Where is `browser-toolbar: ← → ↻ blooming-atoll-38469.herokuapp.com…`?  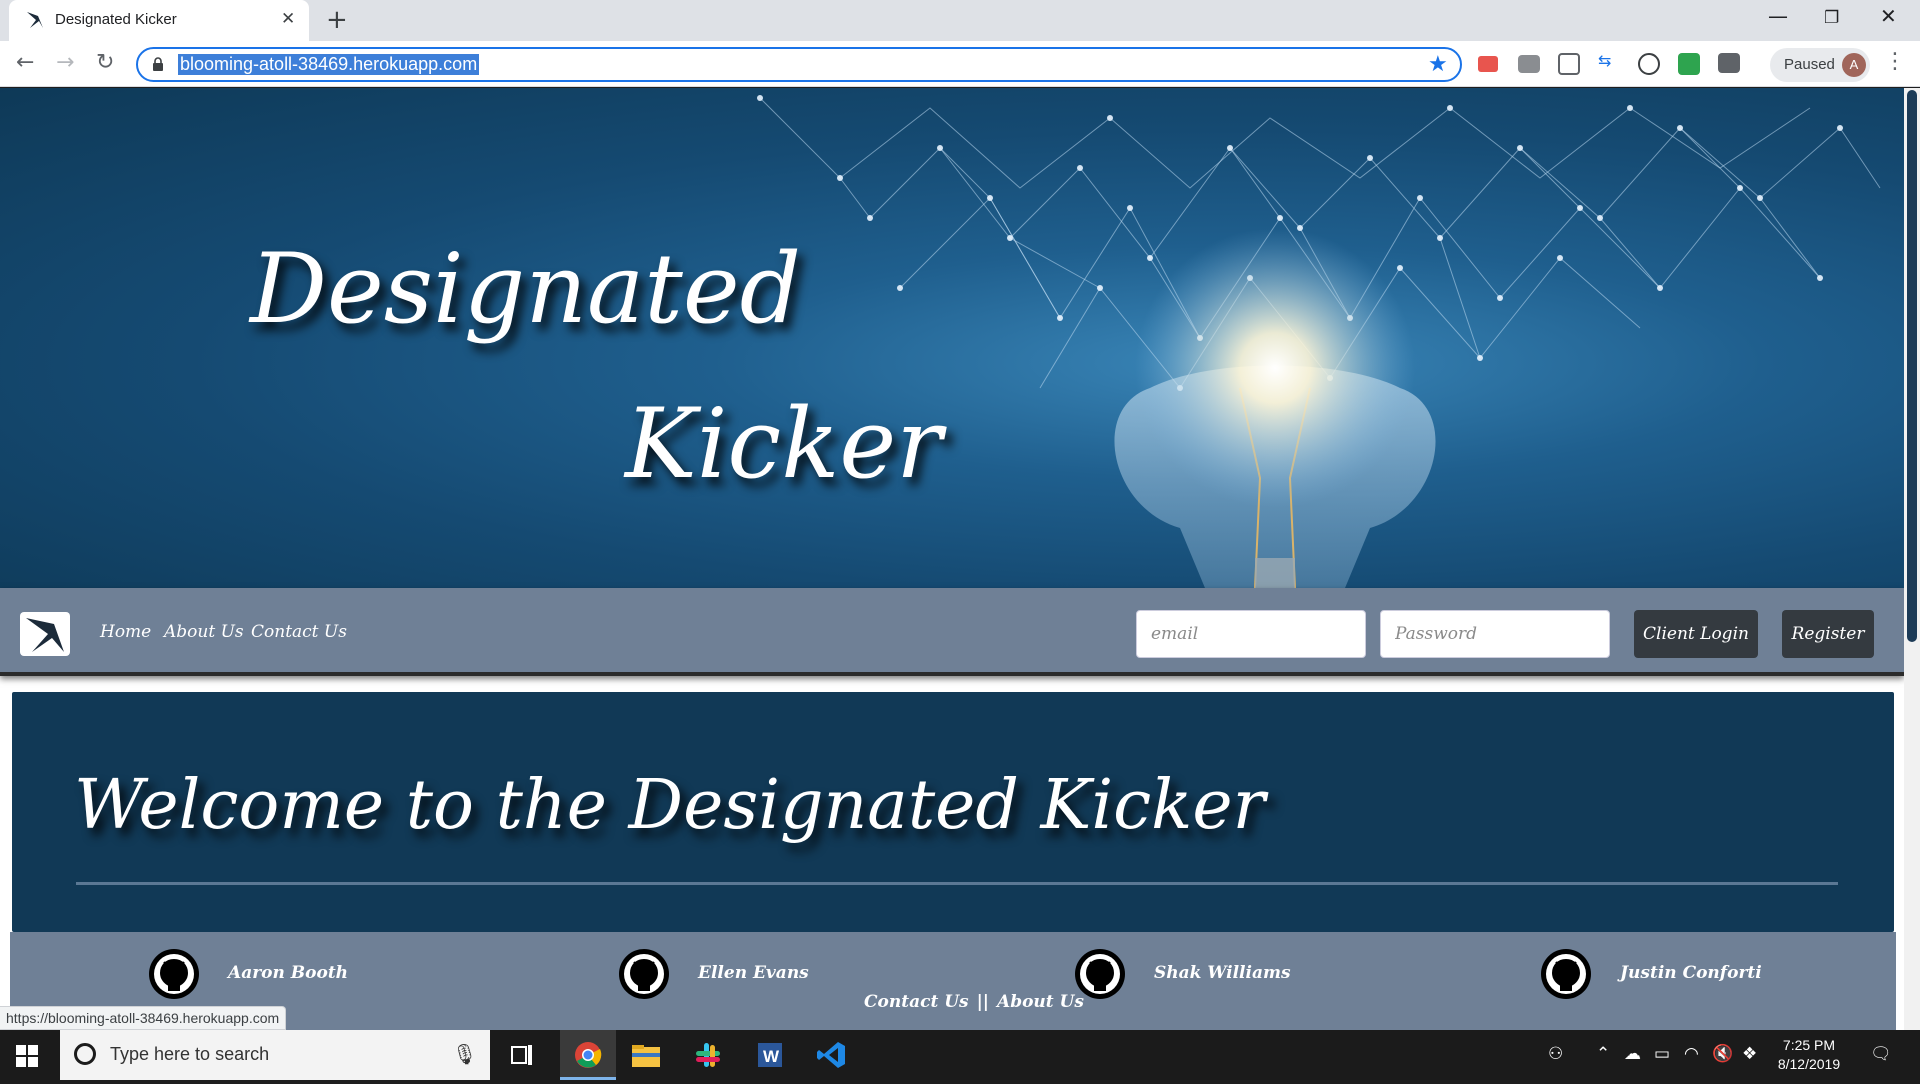
browser-toolbar: ← → ↻ blooming-atoll-38469.herokuapp.com… is located at coordinates (960, 64).